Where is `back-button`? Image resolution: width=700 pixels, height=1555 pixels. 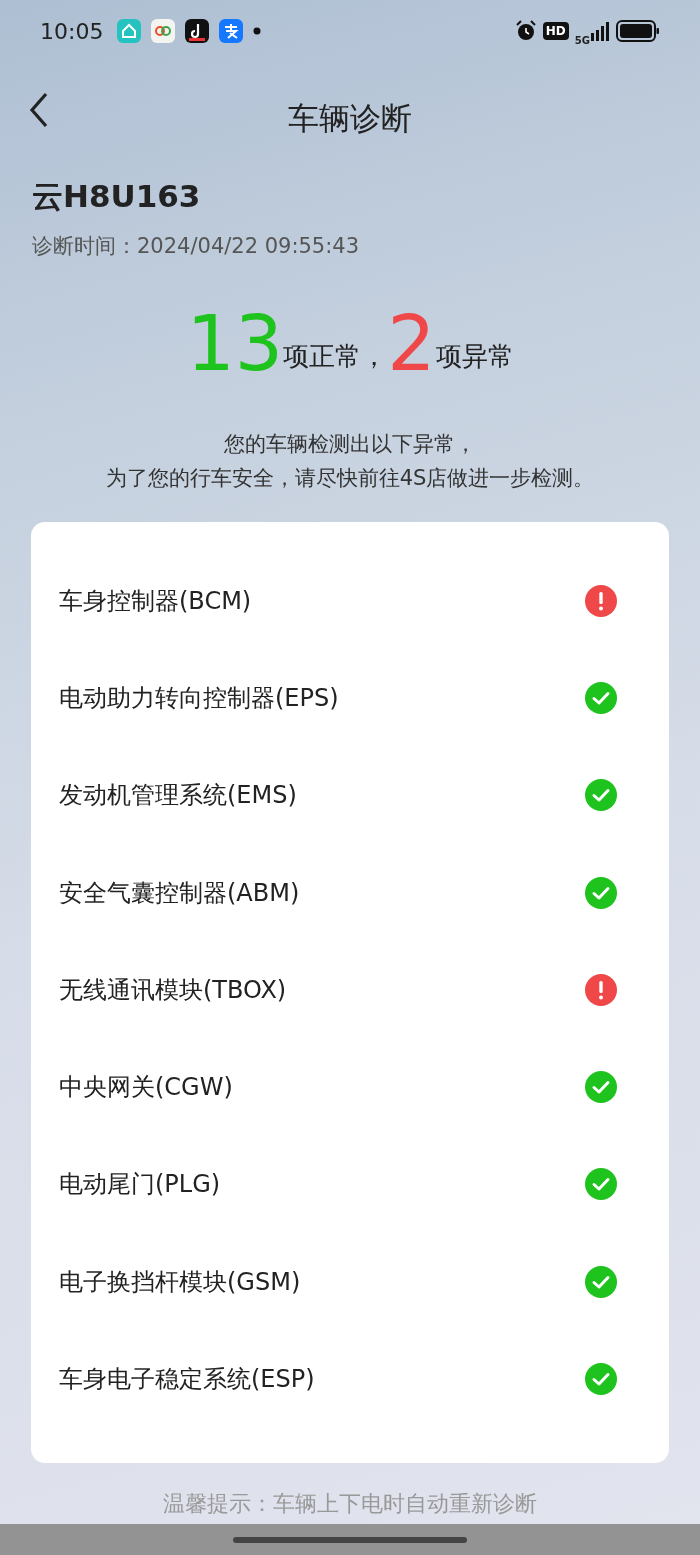 back-button is located at coordinates (39, 110).